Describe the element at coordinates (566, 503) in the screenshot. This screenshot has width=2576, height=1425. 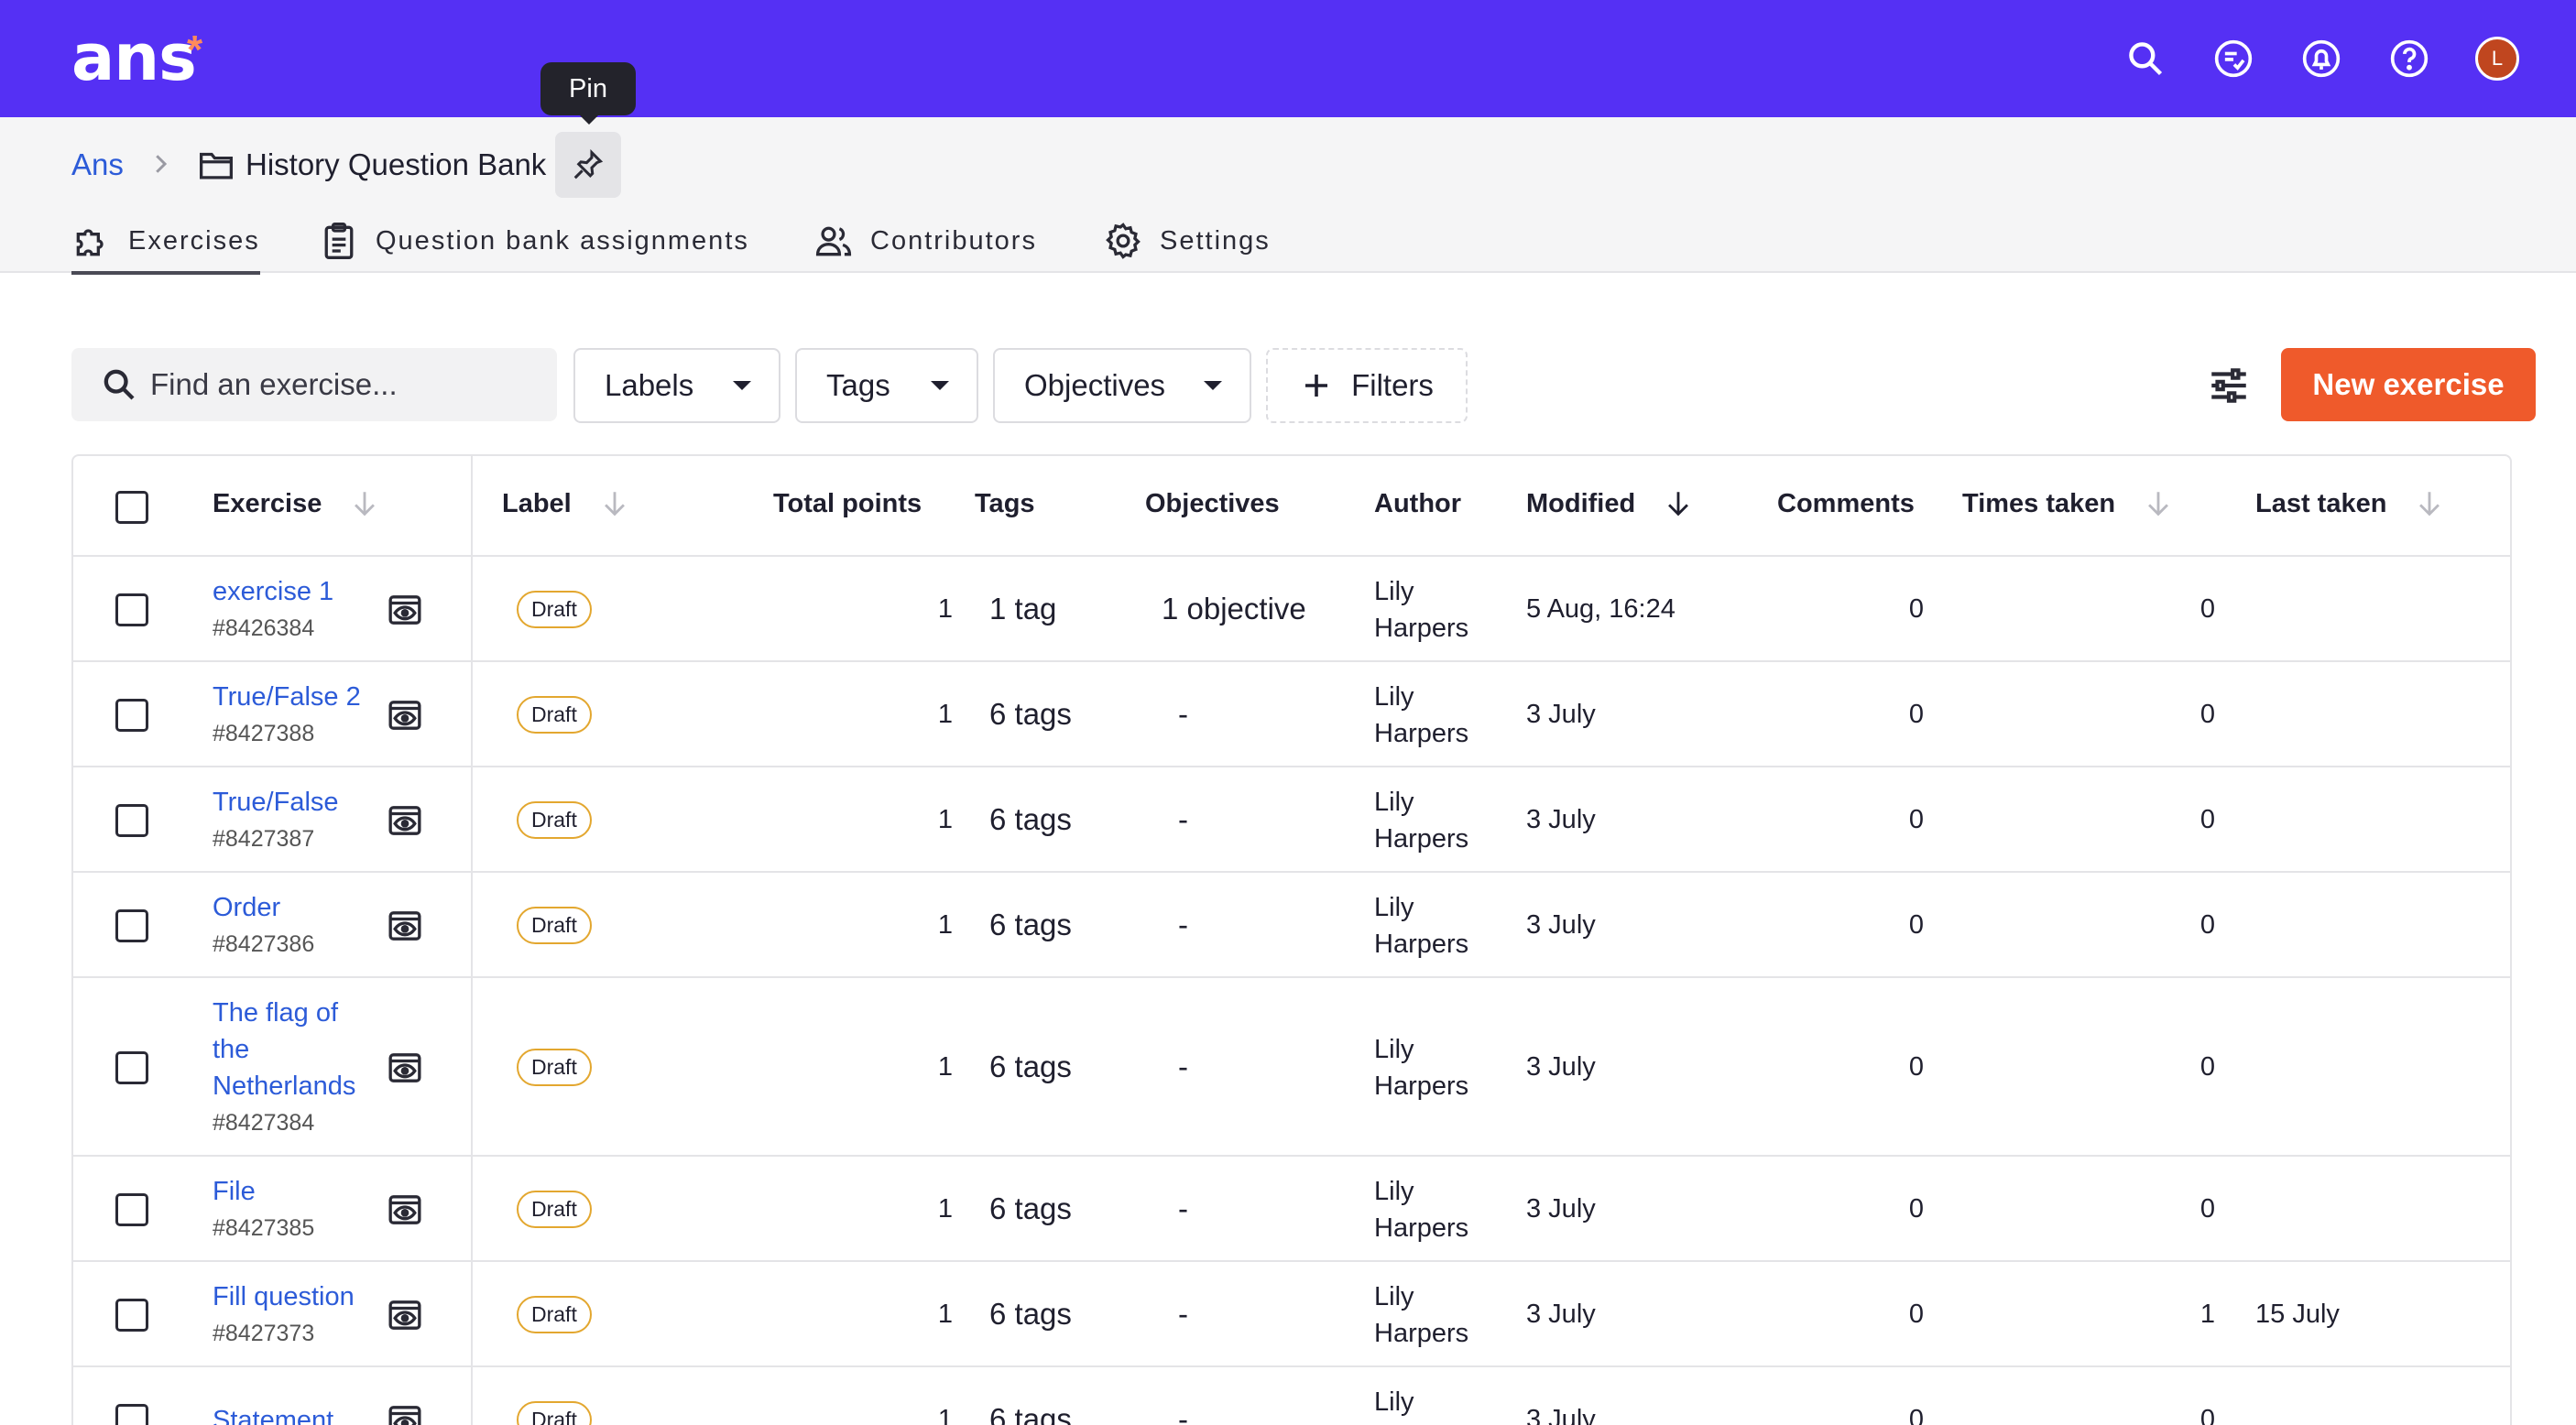
I see `column-header-label: Label` at that location.